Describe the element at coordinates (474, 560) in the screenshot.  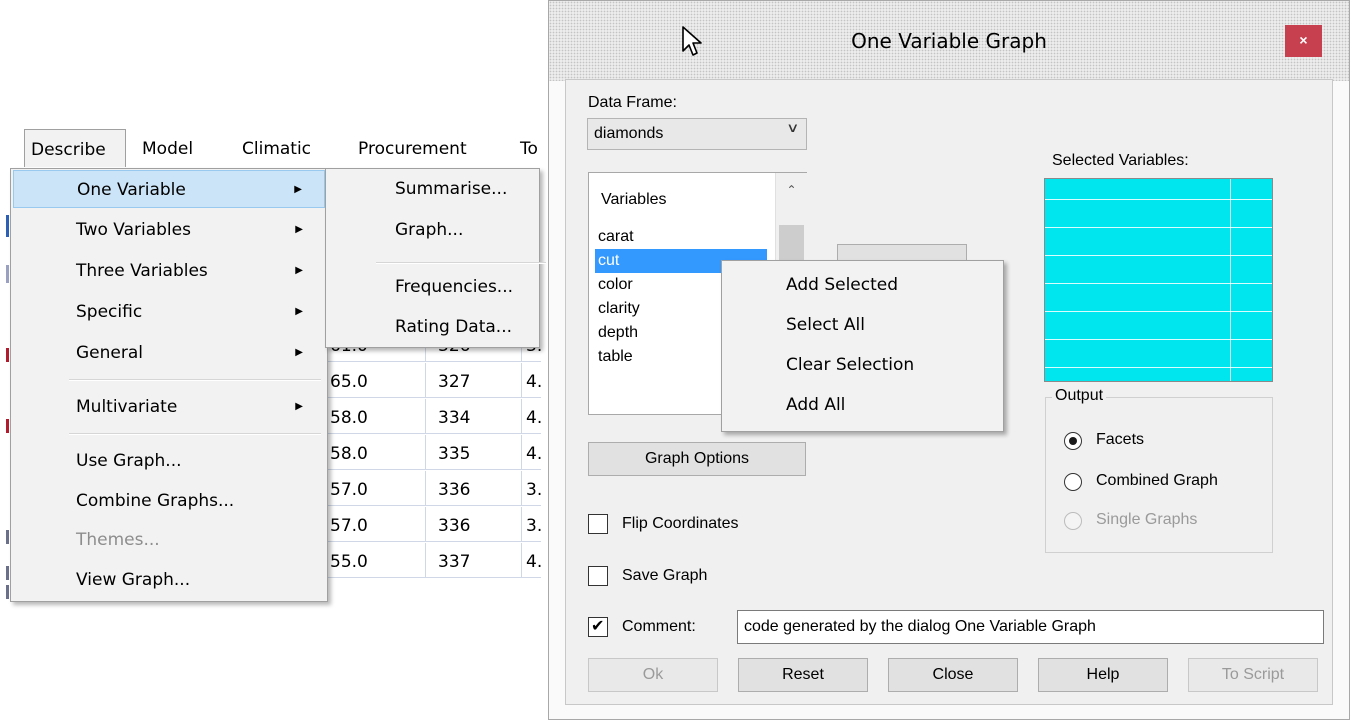
I see `grid-cell: 337` at that location.